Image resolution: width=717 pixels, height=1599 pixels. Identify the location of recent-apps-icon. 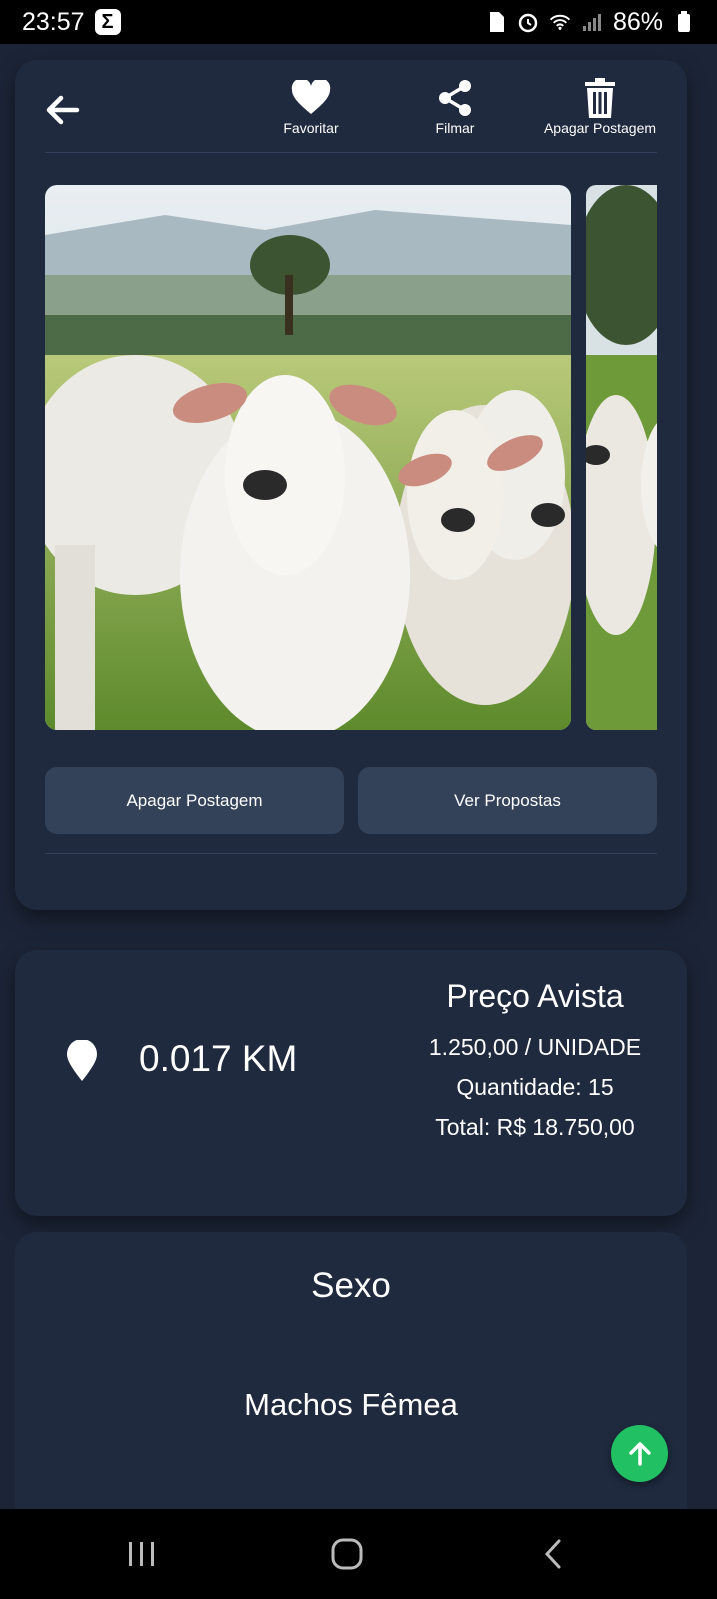
(141, 1554).